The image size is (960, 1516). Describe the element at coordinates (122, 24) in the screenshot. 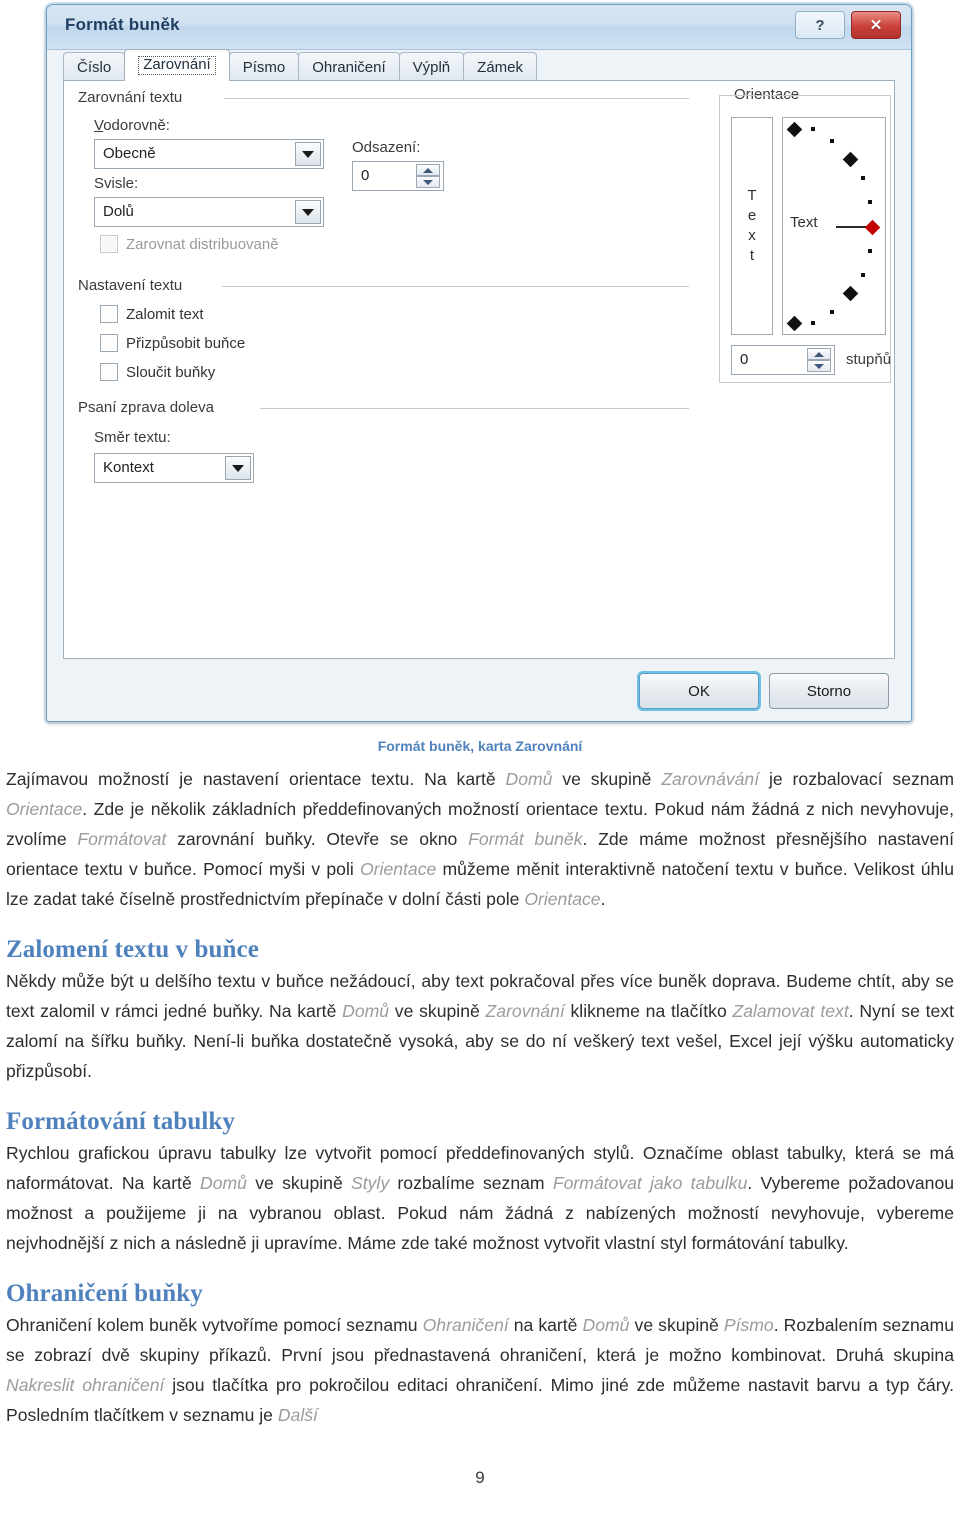

I see `dialog-title: Formát buněk` at that location.